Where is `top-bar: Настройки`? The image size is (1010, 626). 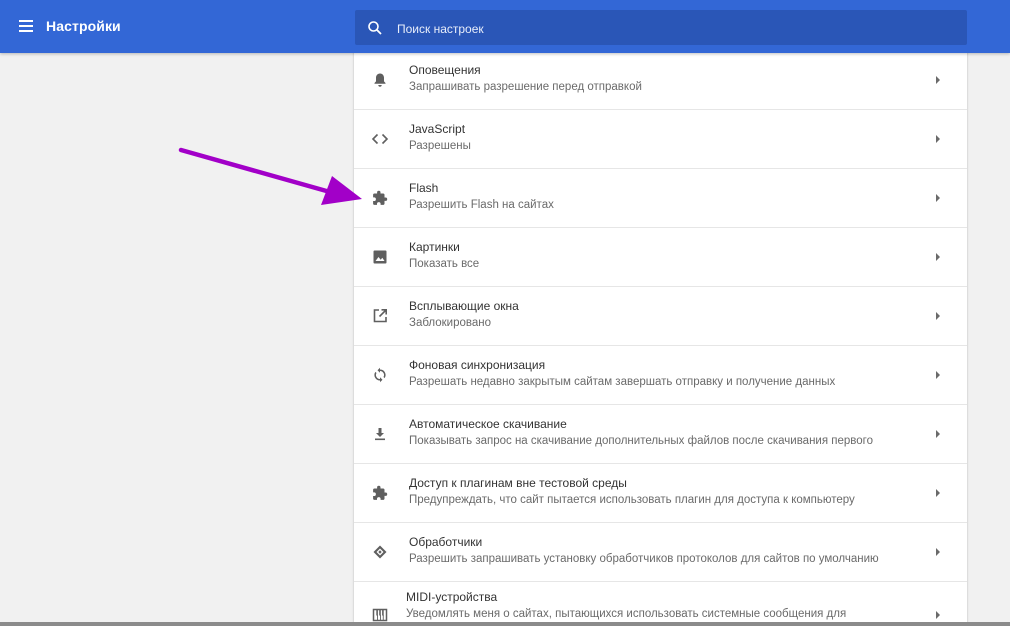 top-bar: Настройки is located at coordinates (505, 26).